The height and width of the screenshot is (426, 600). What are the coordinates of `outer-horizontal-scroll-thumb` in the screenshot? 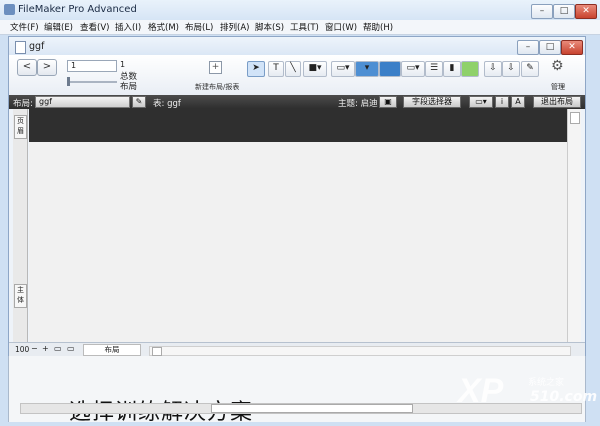 It's located at (312, 408).